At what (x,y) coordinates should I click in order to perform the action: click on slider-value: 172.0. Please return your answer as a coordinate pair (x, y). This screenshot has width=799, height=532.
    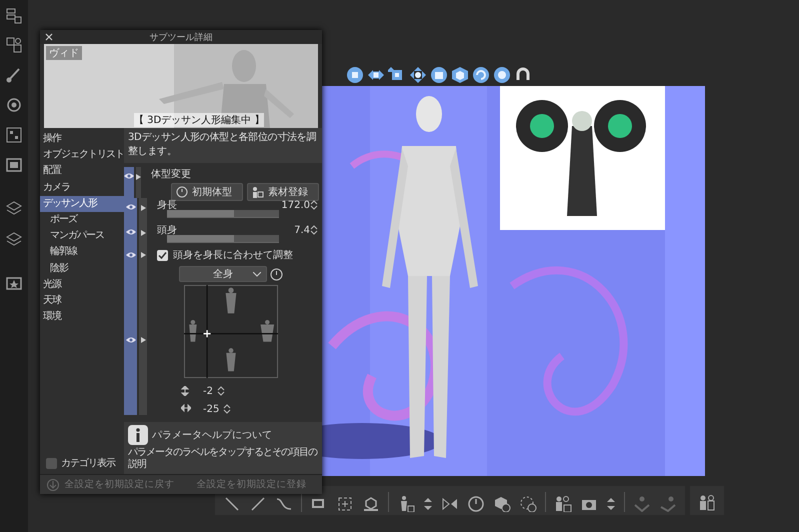
    Looking at the image, I should click on (295, 205).